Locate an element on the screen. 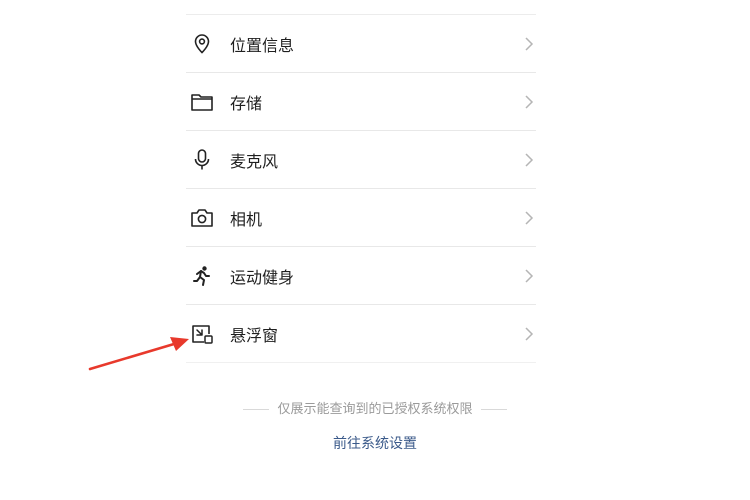 The height and width of the screenshot is (500, 750). annotation-arrow-icon is located at coordinates (138, 354).